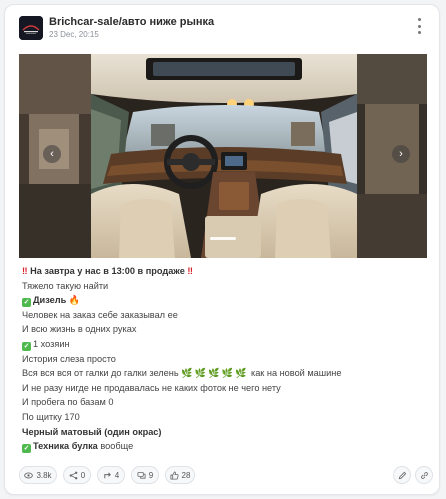  Describe the element at coordinates (107, 474) in the screenshot. I see `forward-icon` at that location.